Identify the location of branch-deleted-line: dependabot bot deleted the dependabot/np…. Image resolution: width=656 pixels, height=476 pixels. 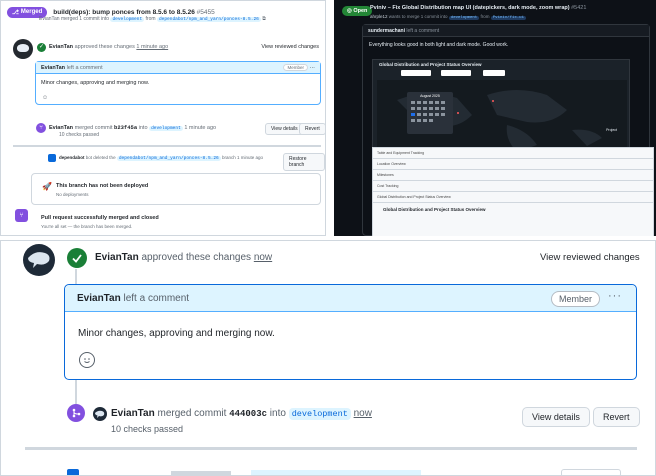
(161, 158).